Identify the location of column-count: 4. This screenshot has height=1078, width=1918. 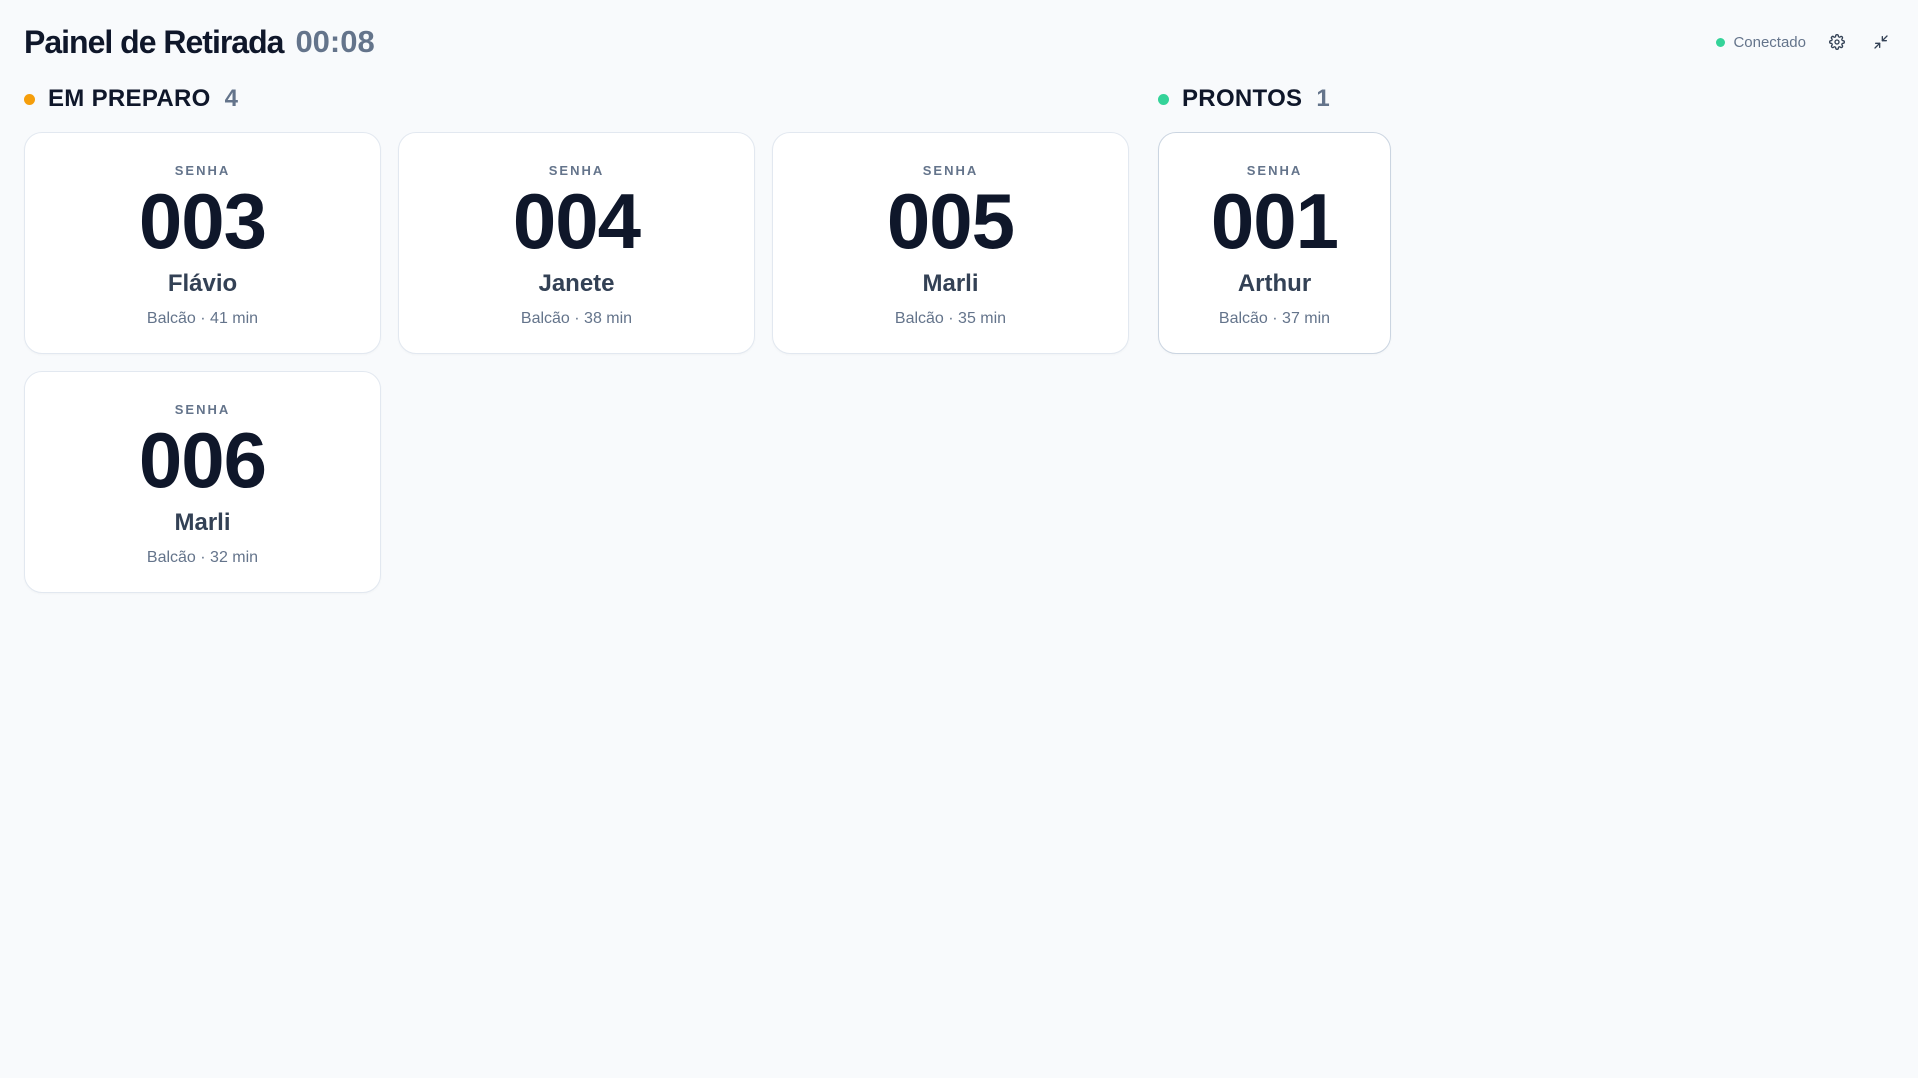
(231, 98).